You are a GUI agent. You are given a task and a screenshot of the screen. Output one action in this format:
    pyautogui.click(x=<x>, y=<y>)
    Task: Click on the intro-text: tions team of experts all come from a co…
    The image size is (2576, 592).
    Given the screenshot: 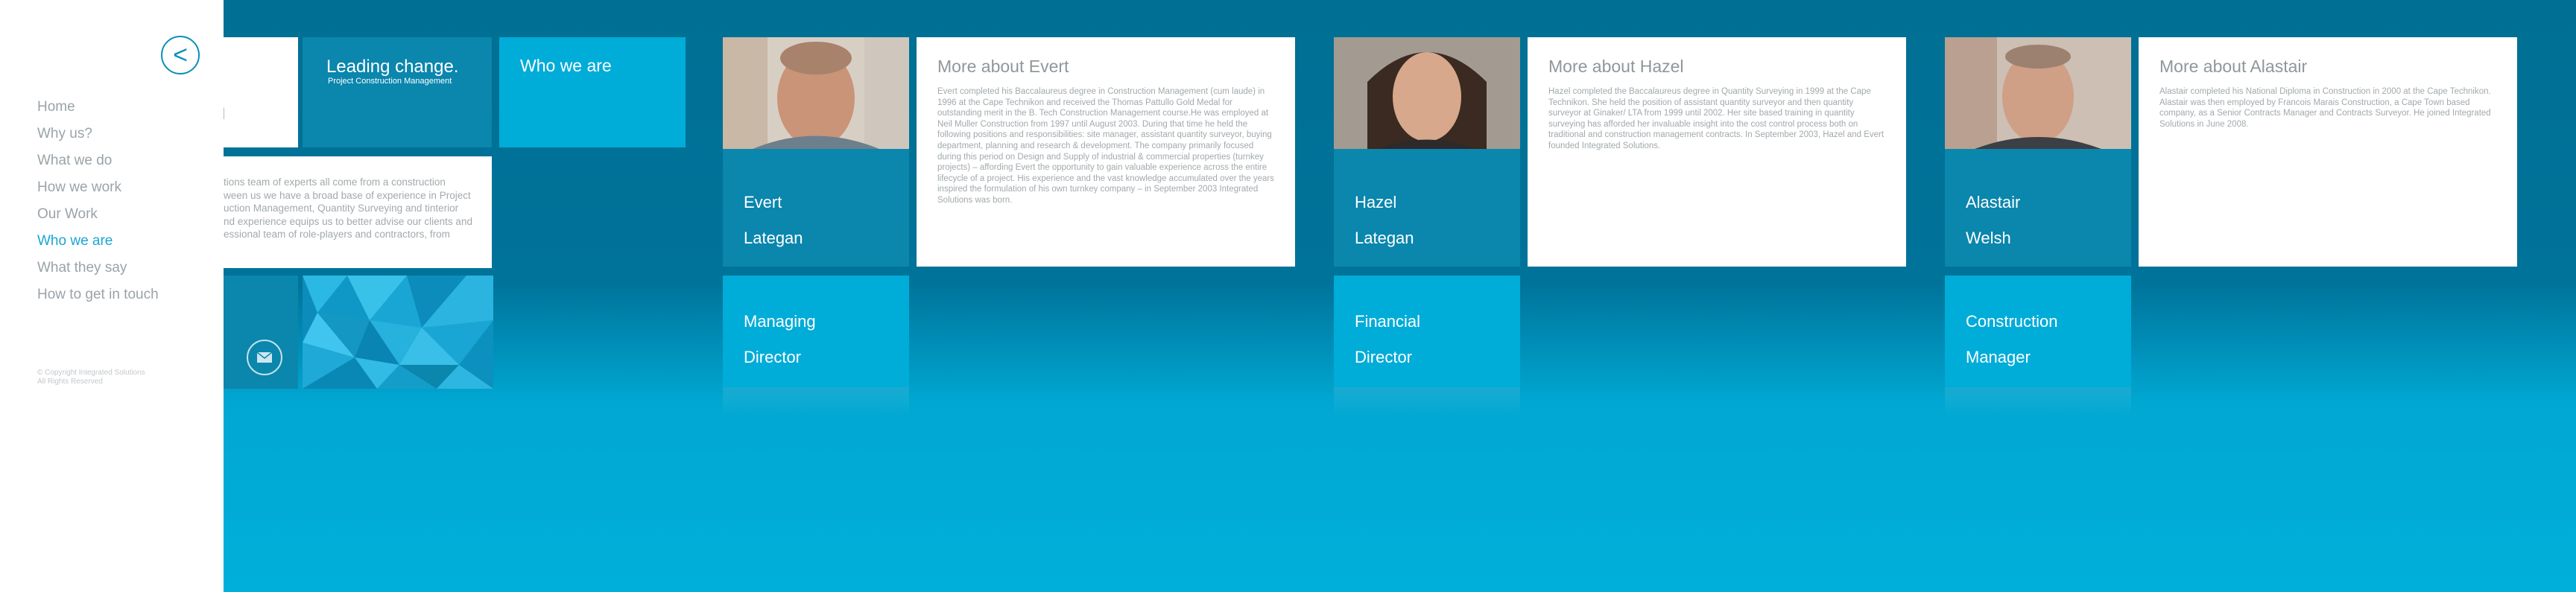 What is the action you would take?
    pyautogui.click(x=348, y=208)
    